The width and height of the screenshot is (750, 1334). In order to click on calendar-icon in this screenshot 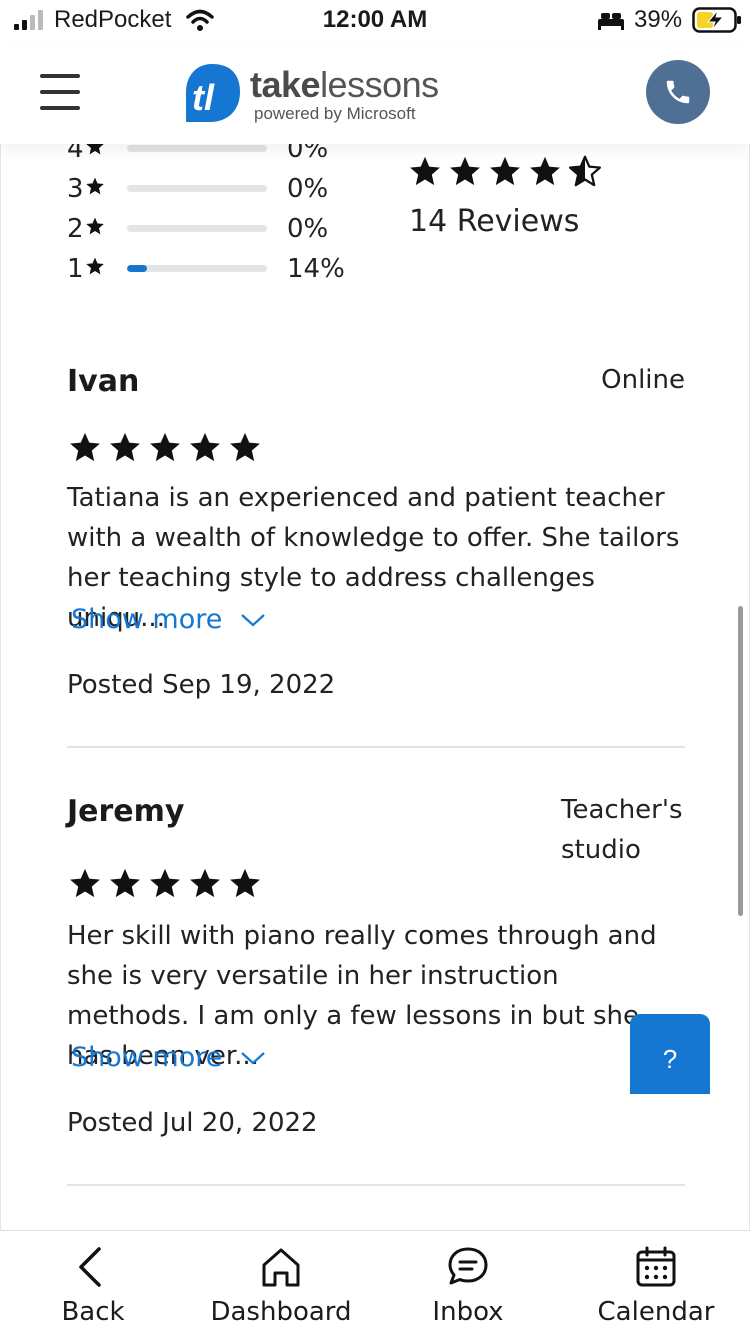, I will do `click(656, 1266)`.